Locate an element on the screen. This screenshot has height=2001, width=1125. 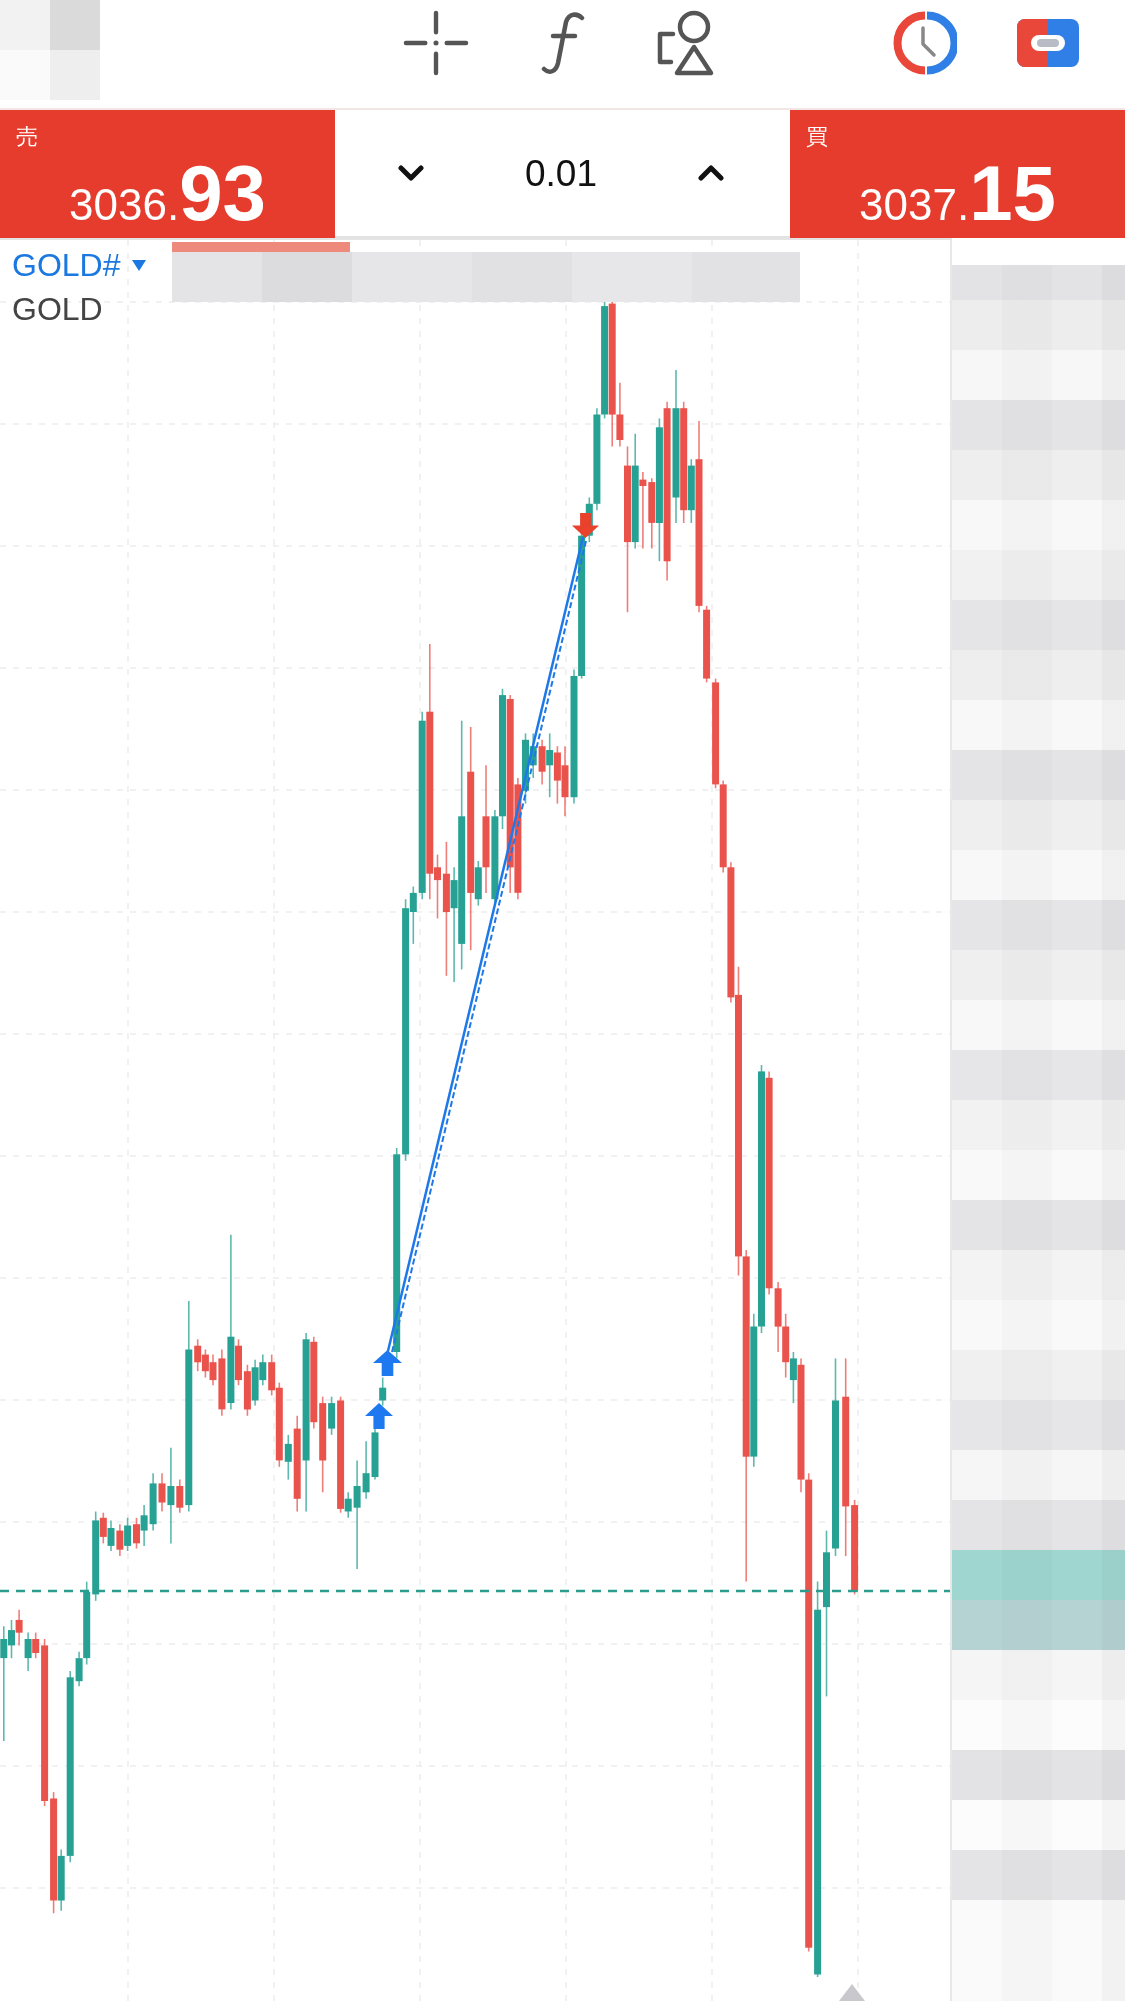
crosshair-icon is located at coordinates (436, 43).